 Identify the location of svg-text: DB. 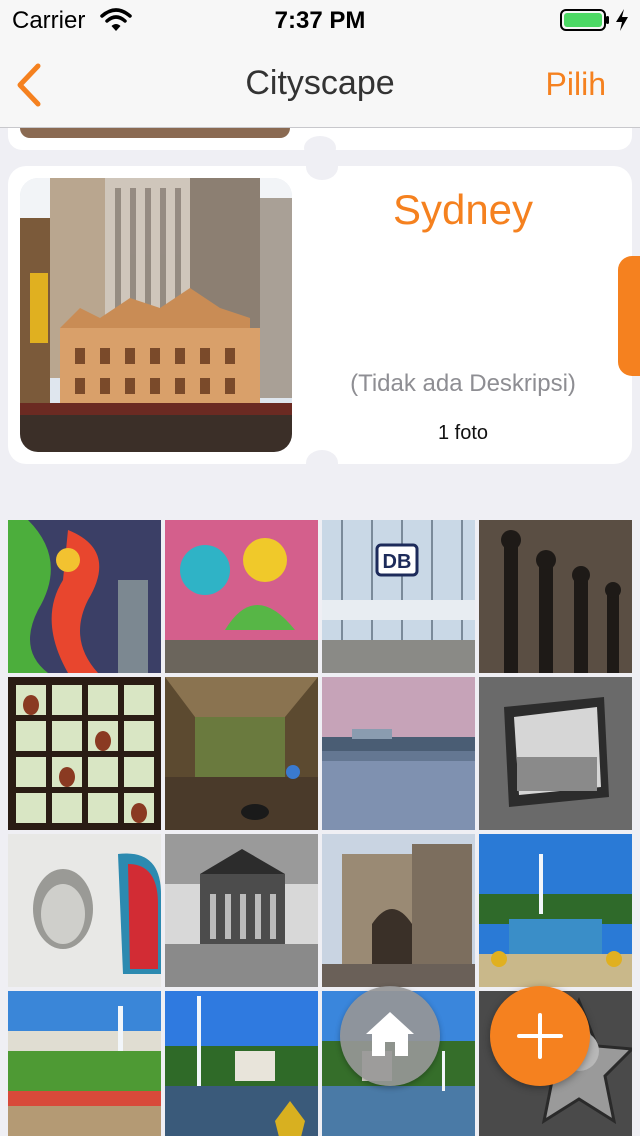
(397, 562).